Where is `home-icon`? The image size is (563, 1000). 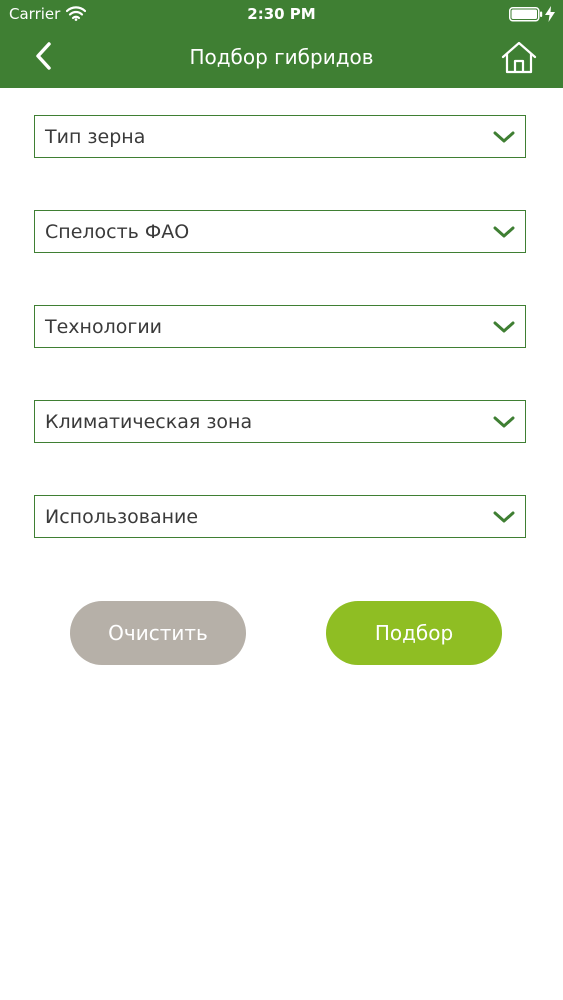
home-icon is located at coordinates (519, 57).